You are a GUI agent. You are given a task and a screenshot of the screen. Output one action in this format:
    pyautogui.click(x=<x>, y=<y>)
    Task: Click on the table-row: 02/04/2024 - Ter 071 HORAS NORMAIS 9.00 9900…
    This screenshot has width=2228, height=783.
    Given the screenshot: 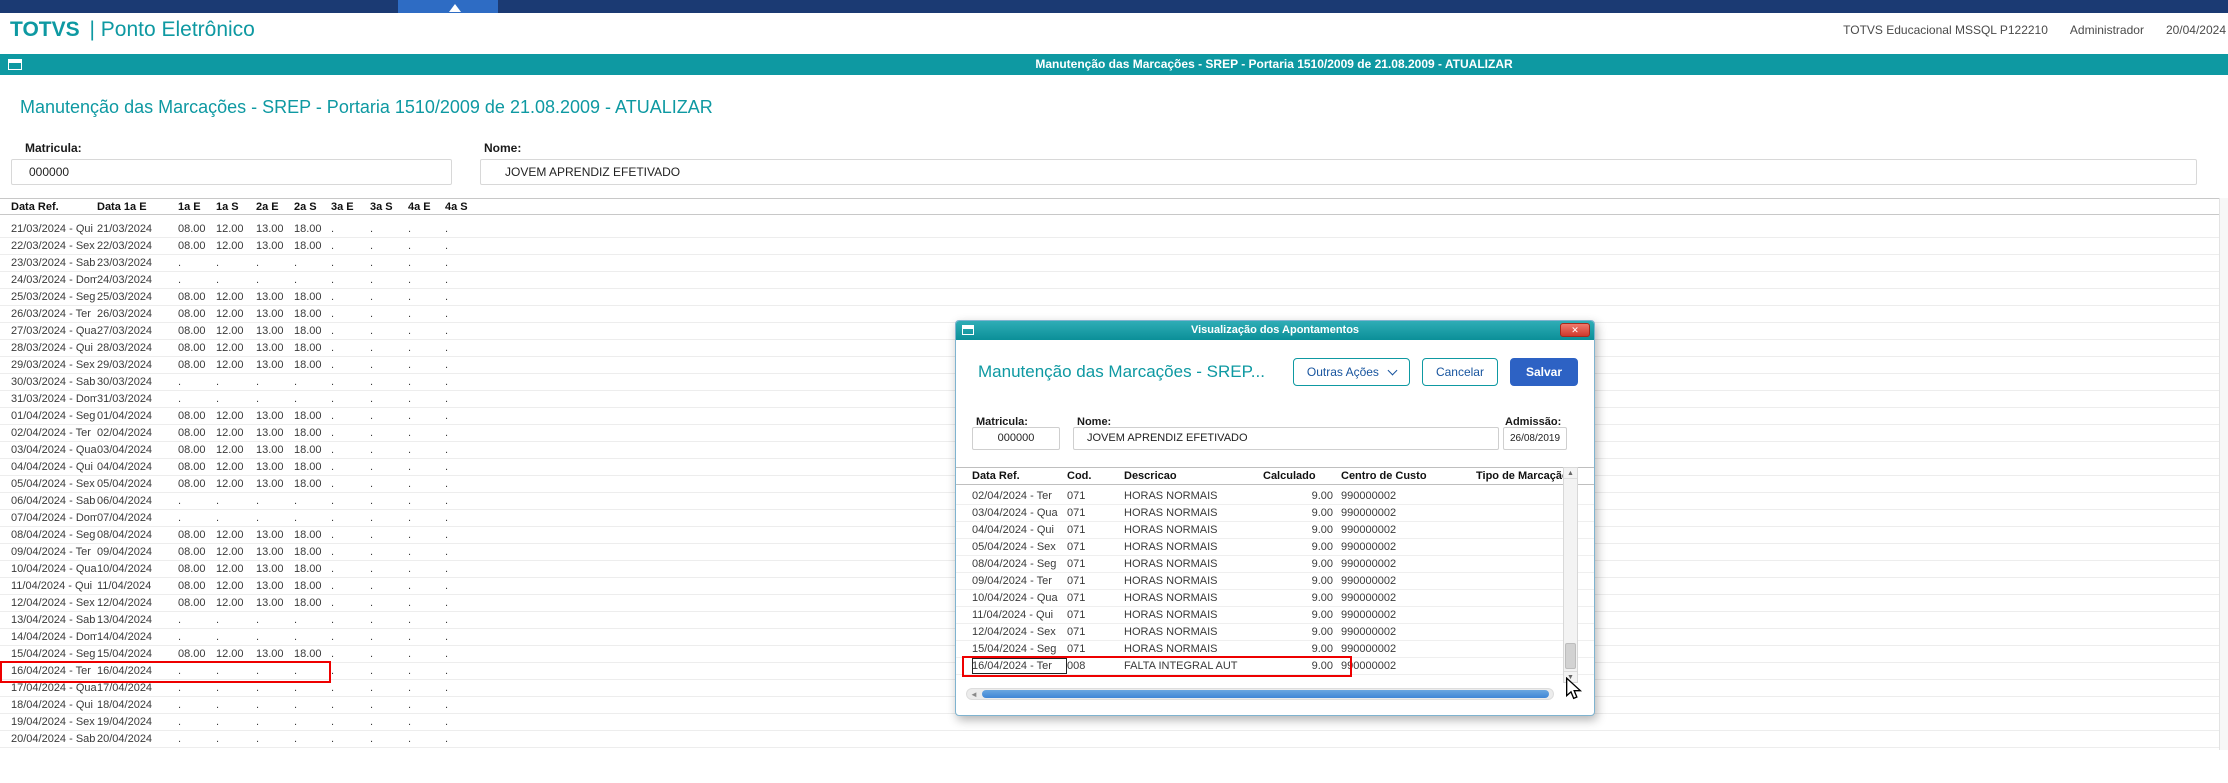 What is the action you would take?
    pyautogui.click(x=1275, y=496)
    